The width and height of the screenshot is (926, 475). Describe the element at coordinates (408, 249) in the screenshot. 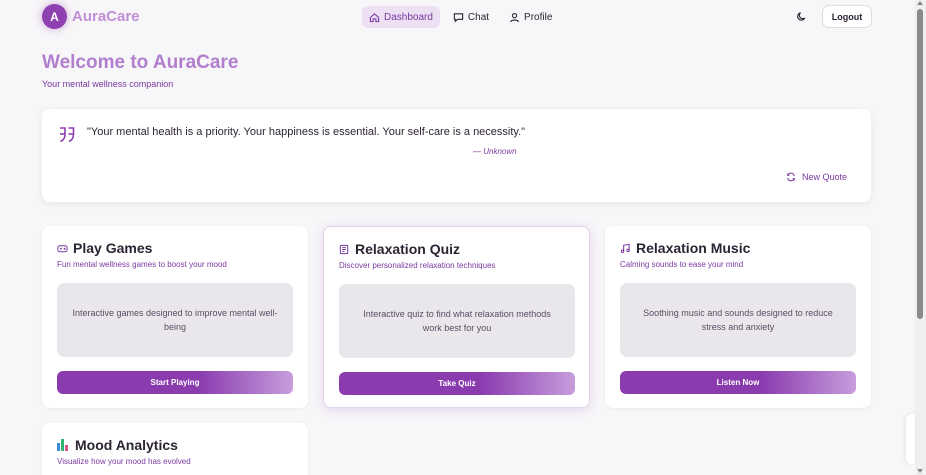

I see `card-title: Relaxation Quiz` at that location.